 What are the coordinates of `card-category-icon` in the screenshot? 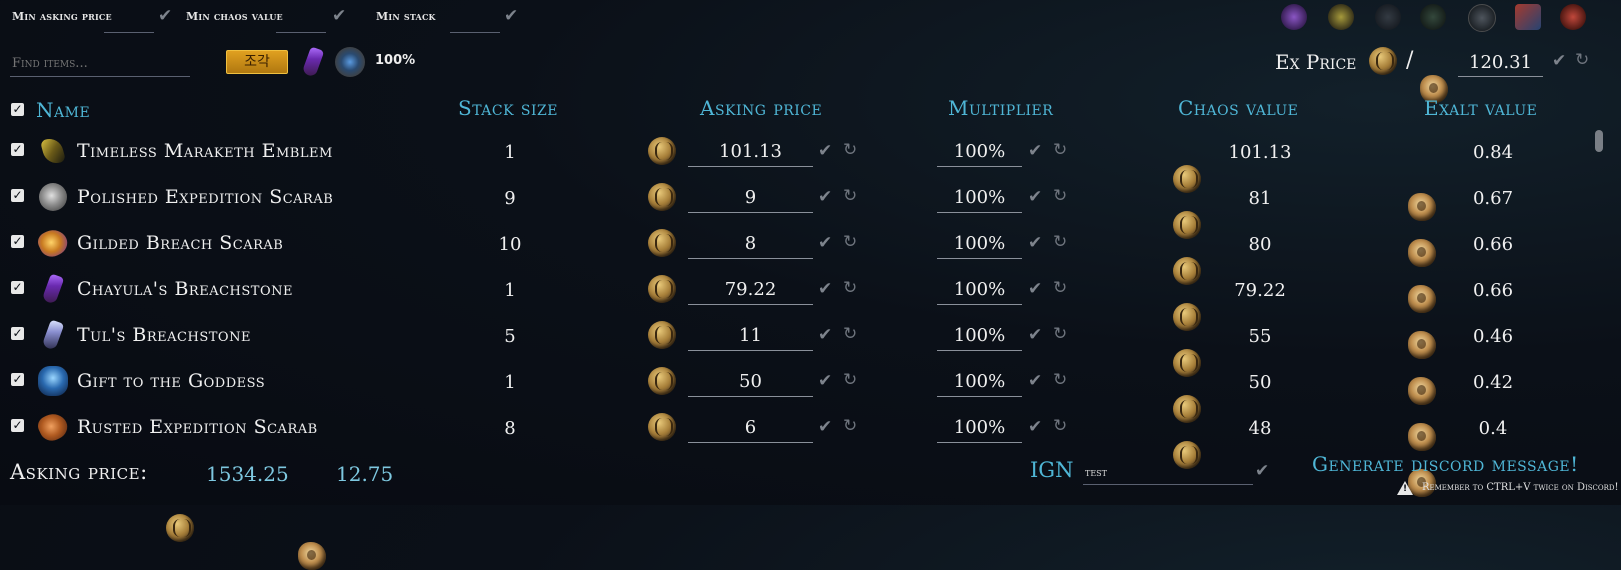 It's located at (1528, 17).